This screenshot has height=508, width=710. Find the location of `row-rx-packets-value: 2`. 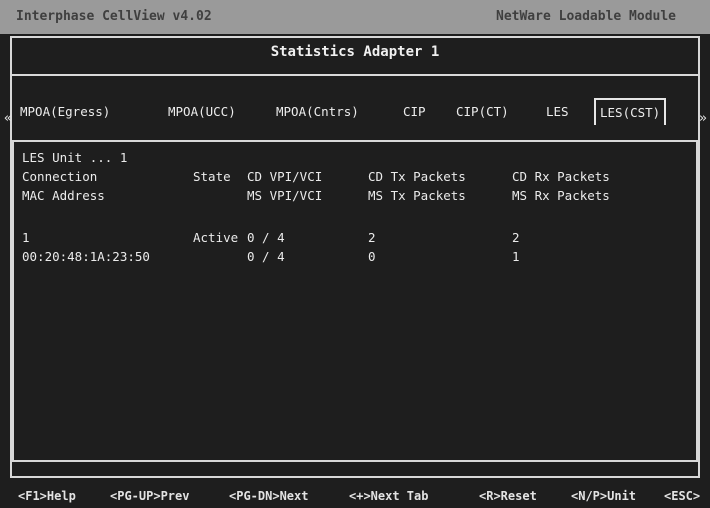

row-rx-packets-value: 2 is located at coordinates (516, 237).